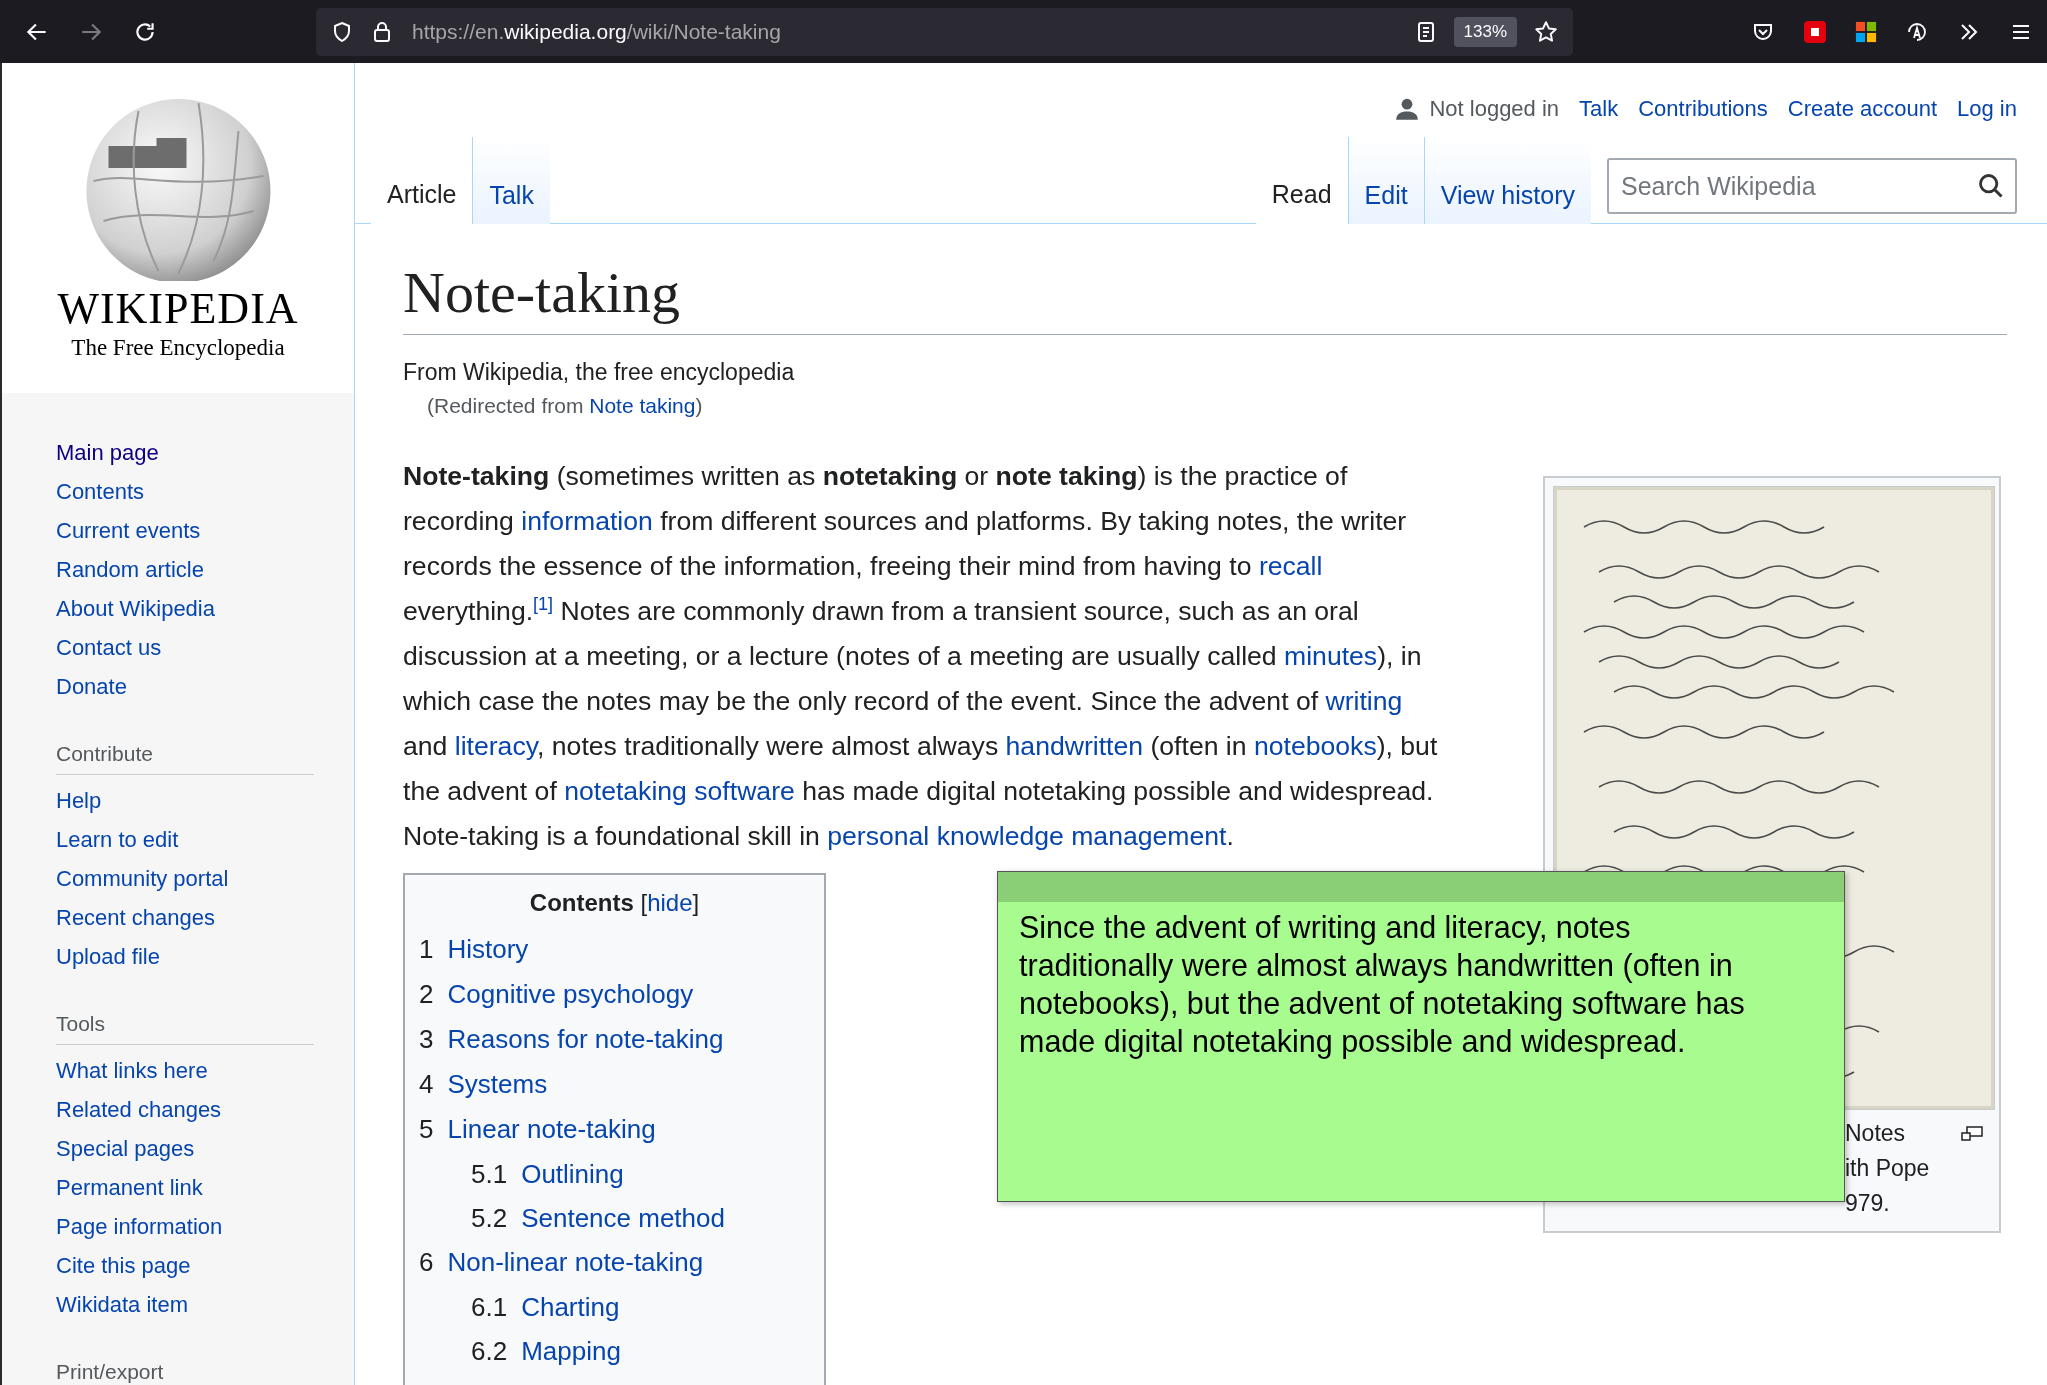  Describe the element at coordinates (185, 1027) in the screenshot. I see `section-heading: Tools` at that location.